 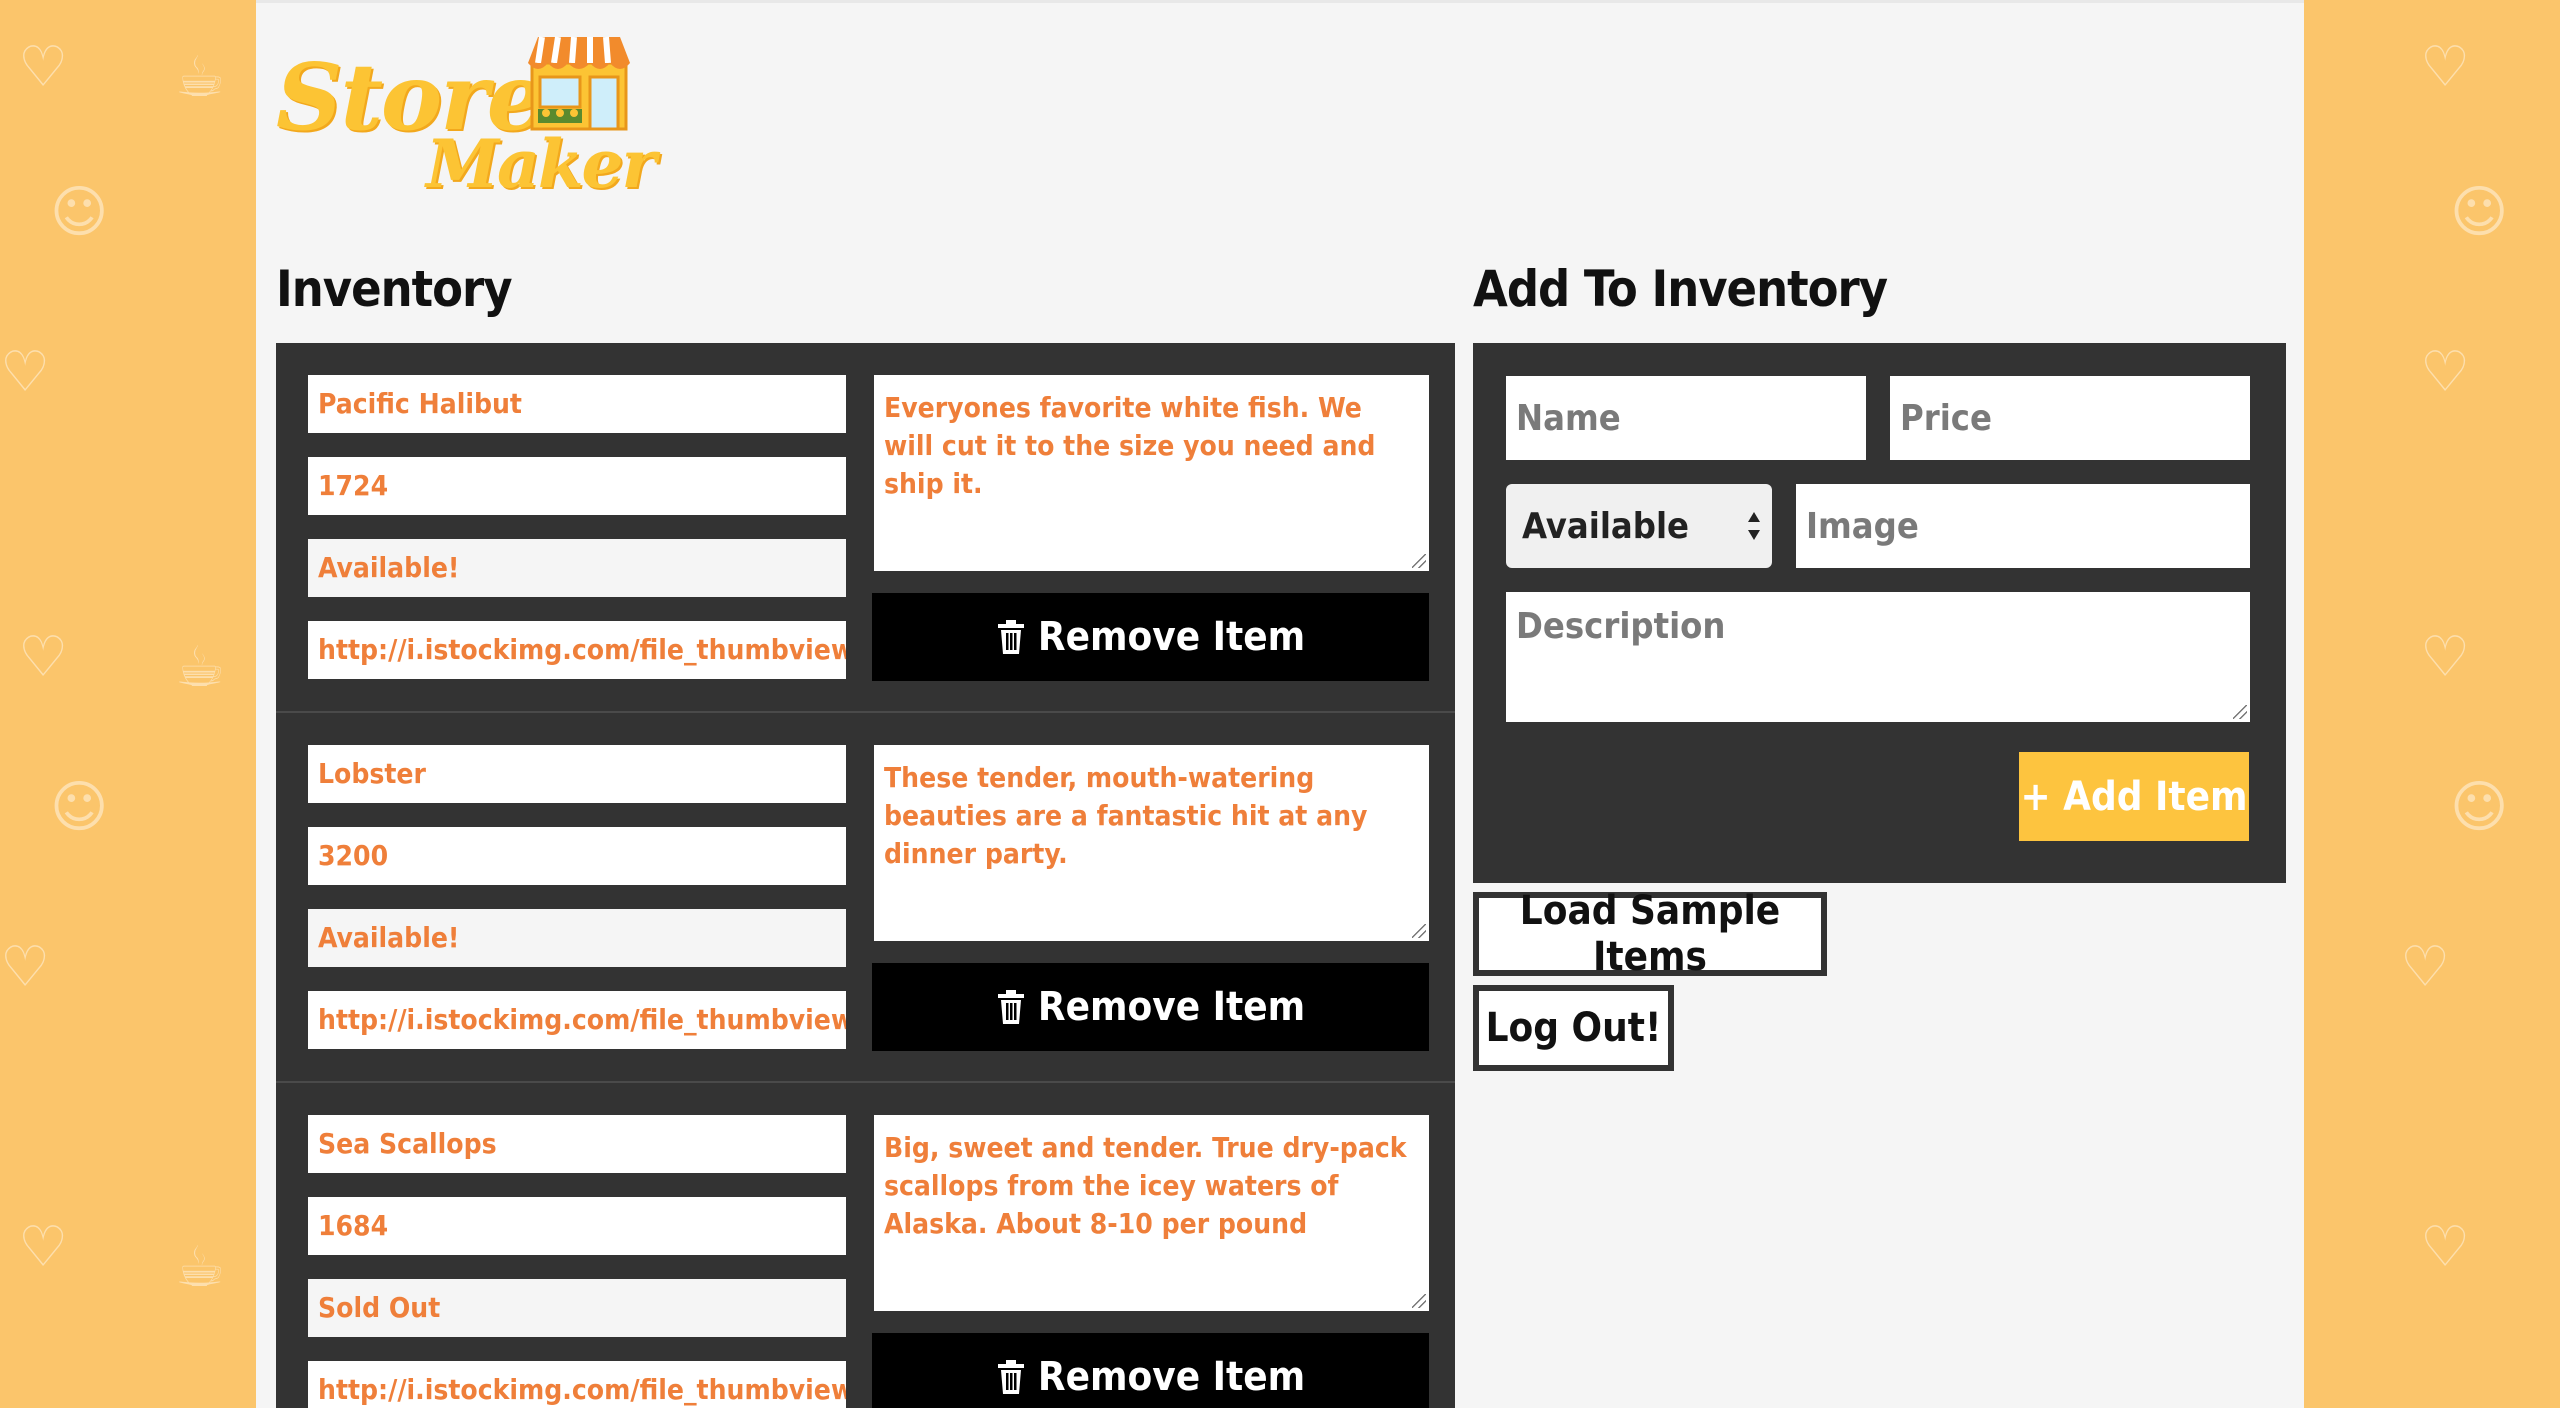 What do you see at coordinates (577, 856) in the screenshot?
I see `item-price-input: 3200` at bounding box center [577, 856].